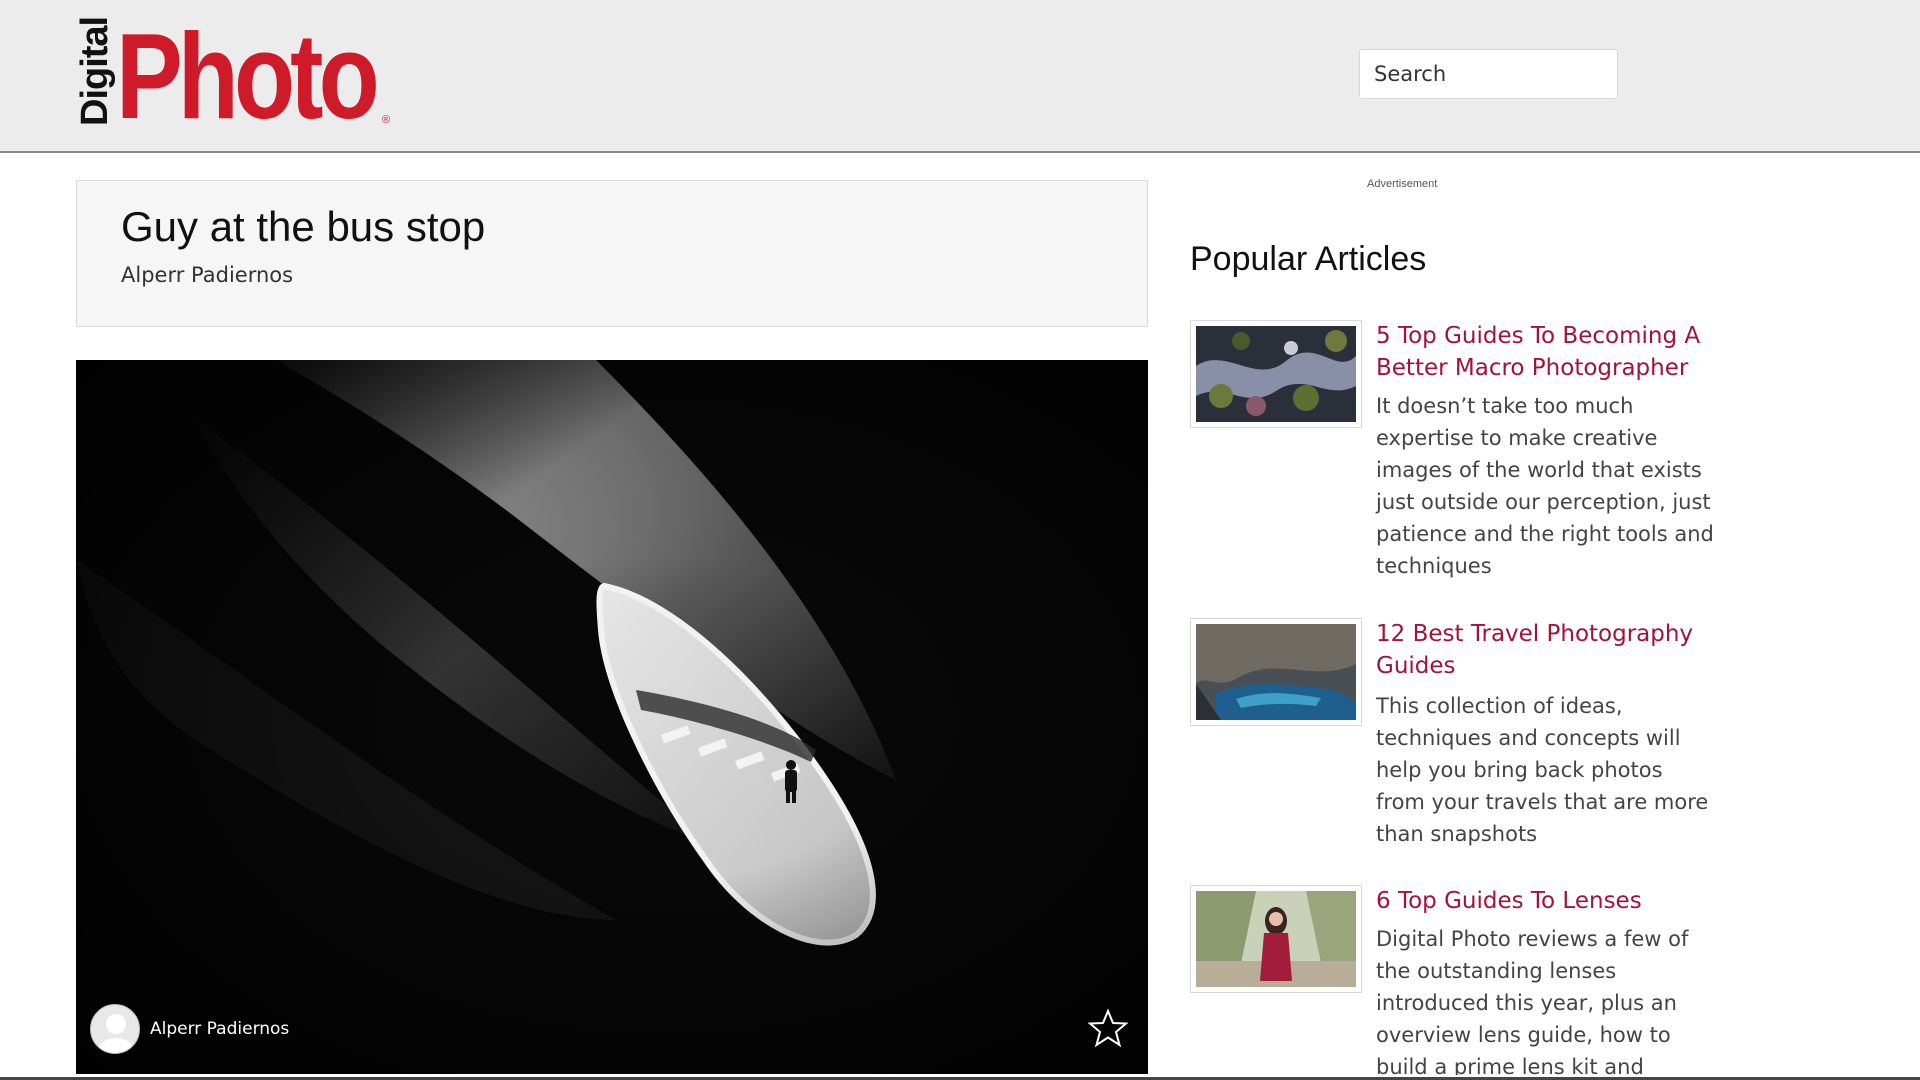 The height and width of the screenshot is (1080, 1920). What do you see at coordinates (1308, 259) in the screenshot?
I see `popular-articles-heading: Popular Articles` at bounding box center [1308, 259].